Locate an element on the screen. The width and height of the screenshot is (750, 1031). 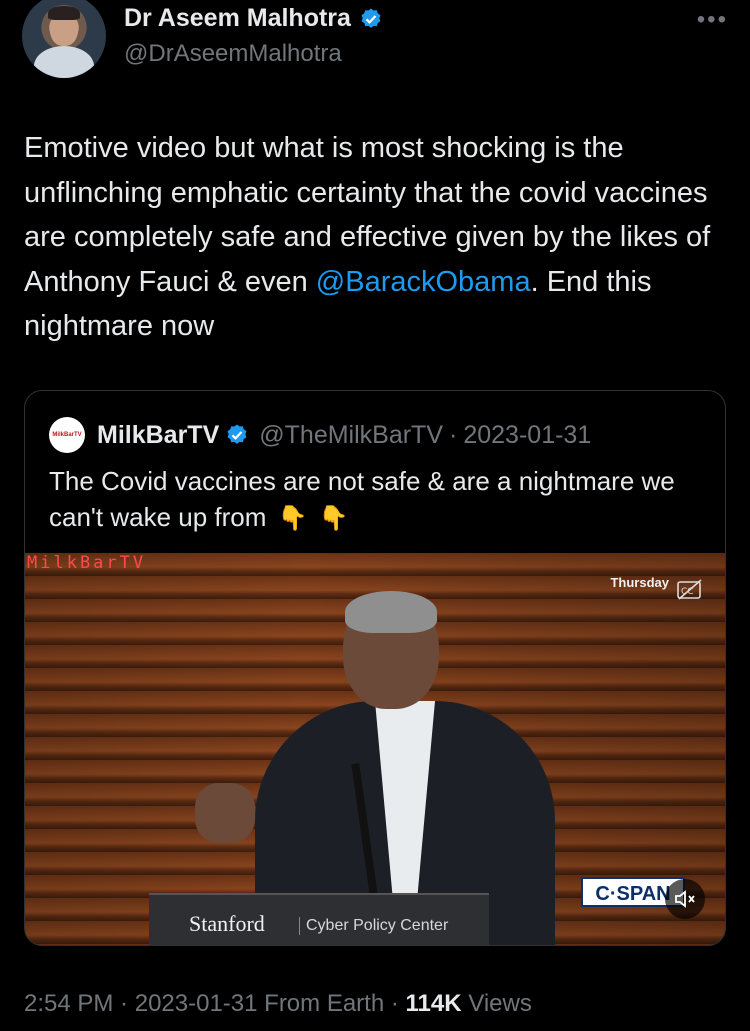
author-name: Dr Aseem Malhotra is located at coordinates (237, 18).